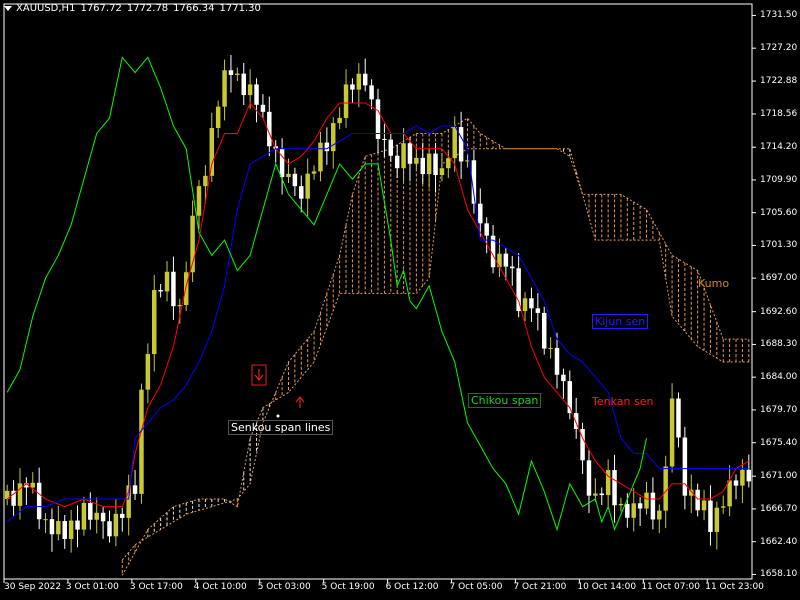  What do you see at coordinates (278, 416) in the screenshot?
I see `marker-dot` at bounding box center [278, 416].